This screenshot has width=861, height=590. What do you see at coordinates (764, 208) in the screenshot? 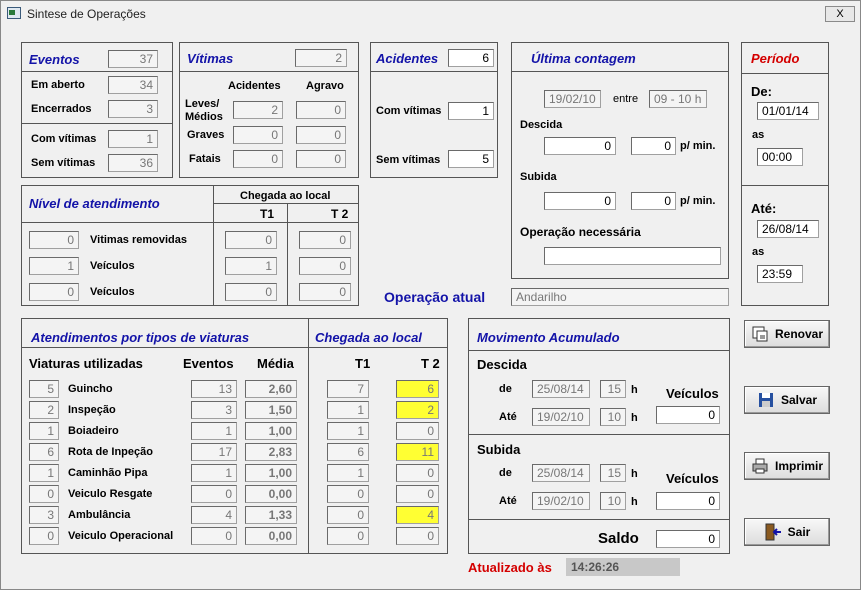
I see `ate-label: Até:` at bounding box center [764, 208].